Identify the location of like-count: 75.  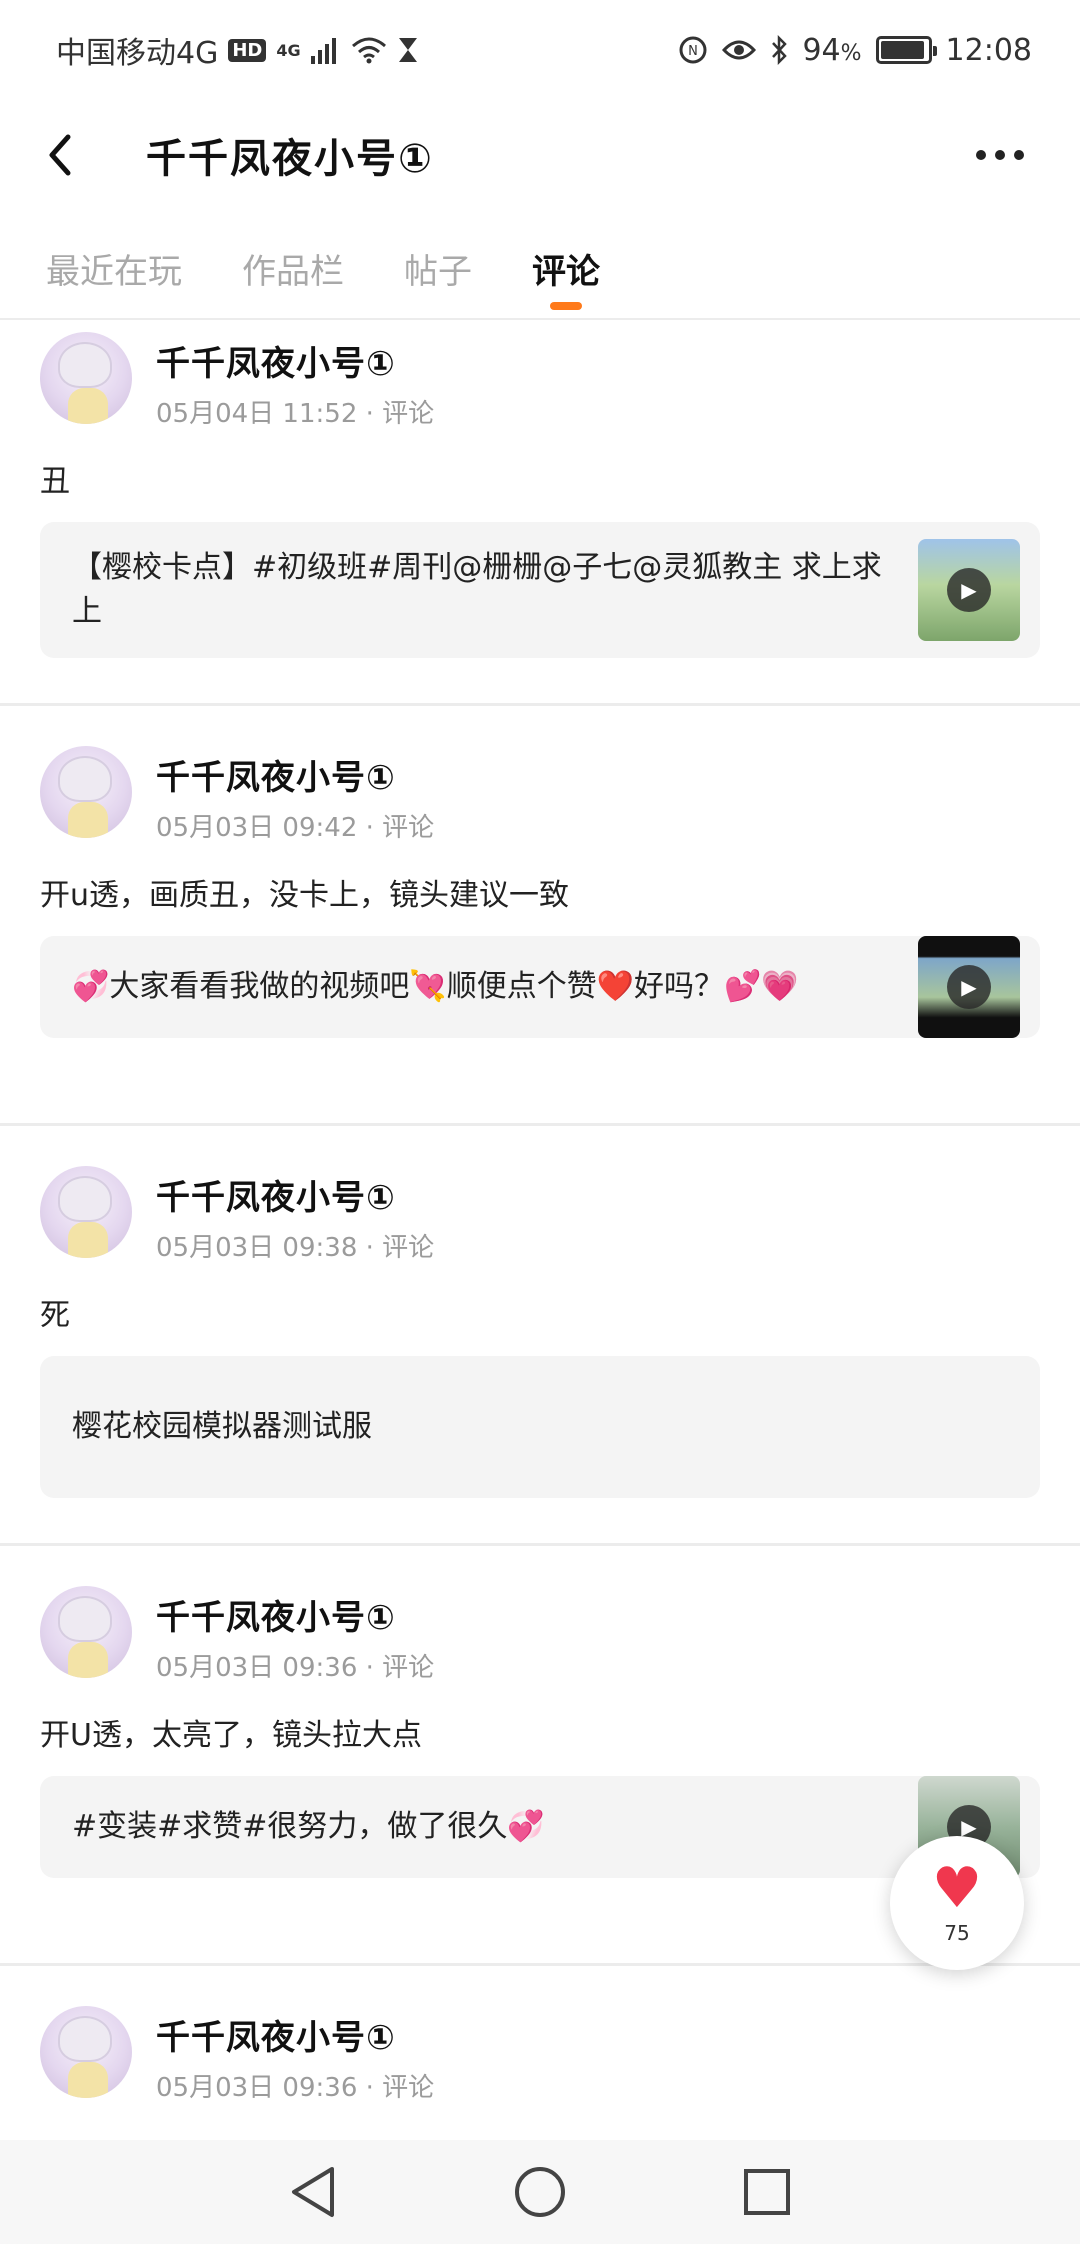
(957, 1933).